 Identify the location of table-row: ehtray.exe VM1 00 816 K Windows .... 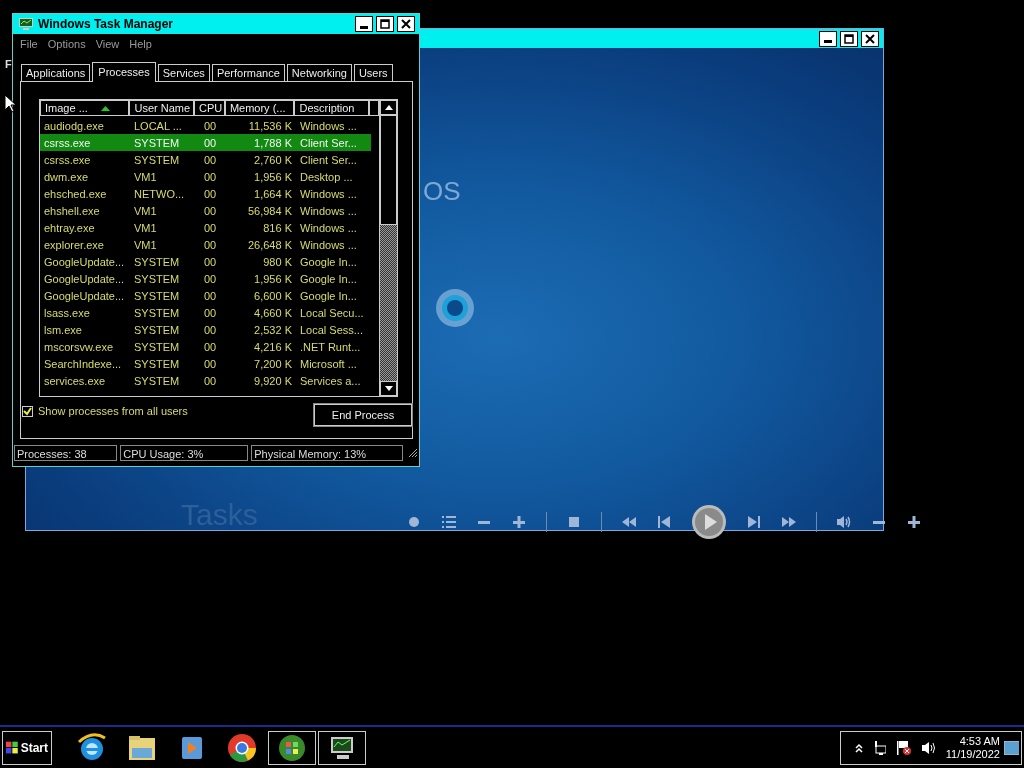
(205, 227).